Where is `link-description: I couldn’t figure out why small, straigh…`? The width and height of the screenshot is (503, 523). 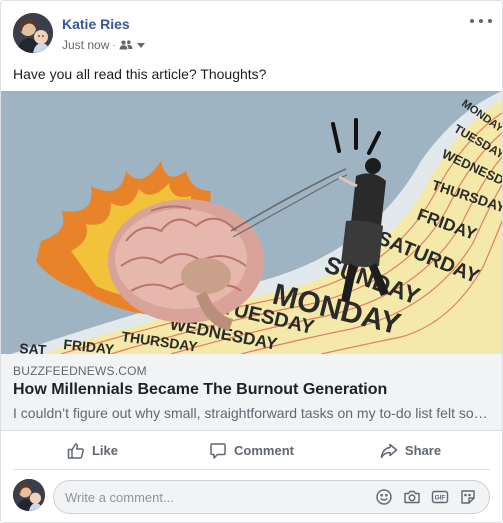
link-description: I couldn’t figure out why small, straigh… is located at coordinates (252, 413).